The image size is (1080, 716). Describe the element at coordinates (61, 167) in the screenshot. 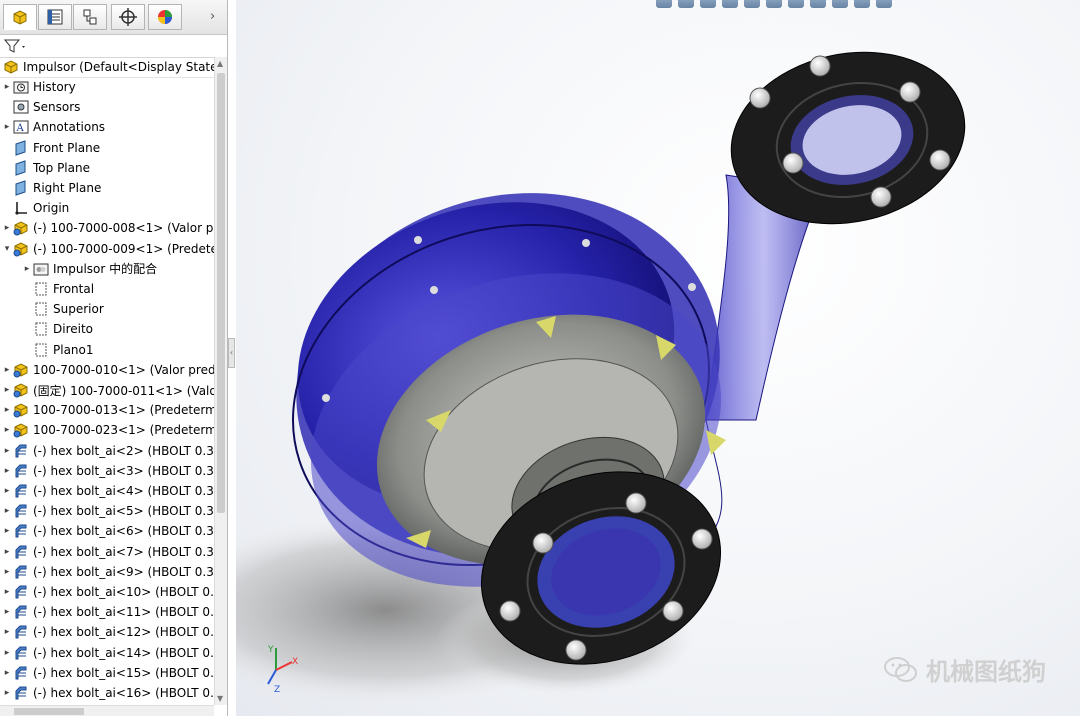

I see `tree-item-label: Top Plane` at that location.